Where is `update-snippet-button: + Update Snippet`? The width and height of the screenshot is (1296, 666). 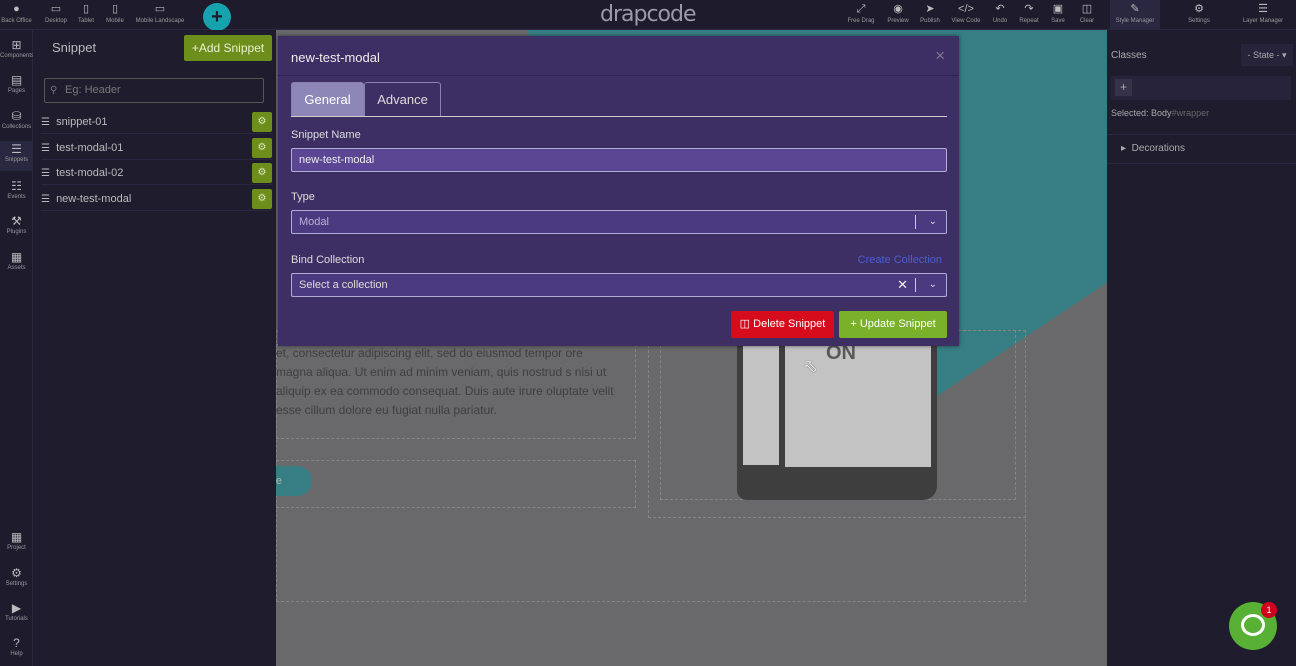 update-snippet-button: + Update Snippet is located at coordinates (893, 324).